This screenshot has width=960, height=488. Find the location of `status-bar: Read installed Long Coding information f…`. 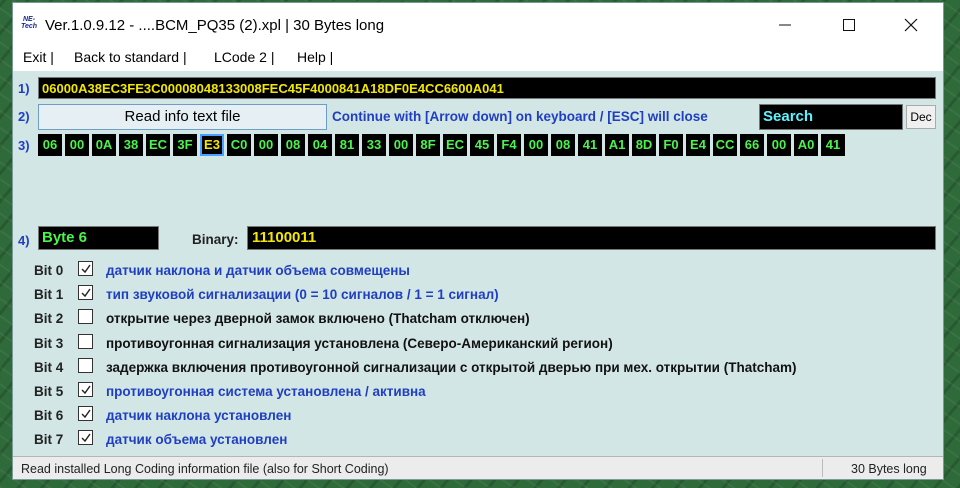

status-bar: Read installed Long Coding information f… is located at coordinates (478, 467).